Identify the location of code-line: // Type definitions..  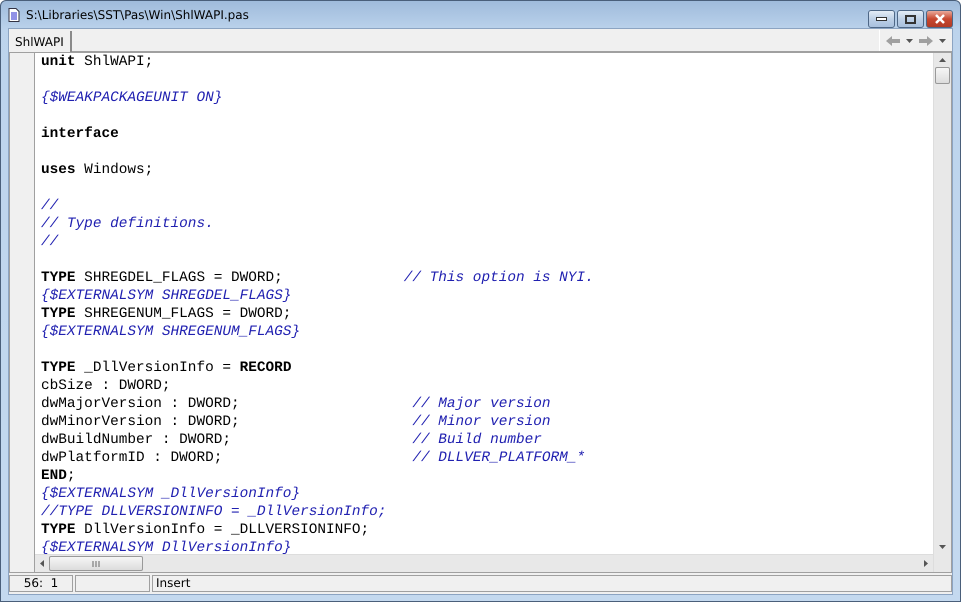
(128, 224).